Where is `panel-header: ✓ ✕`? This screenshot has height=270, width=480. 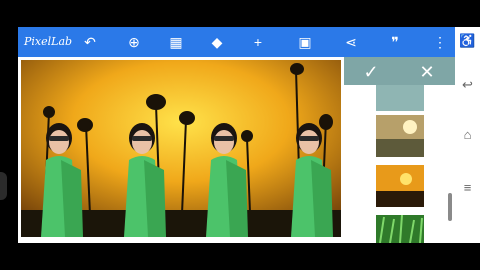 panel-header: ✓ ✕ is located at coordinates (399, 71).